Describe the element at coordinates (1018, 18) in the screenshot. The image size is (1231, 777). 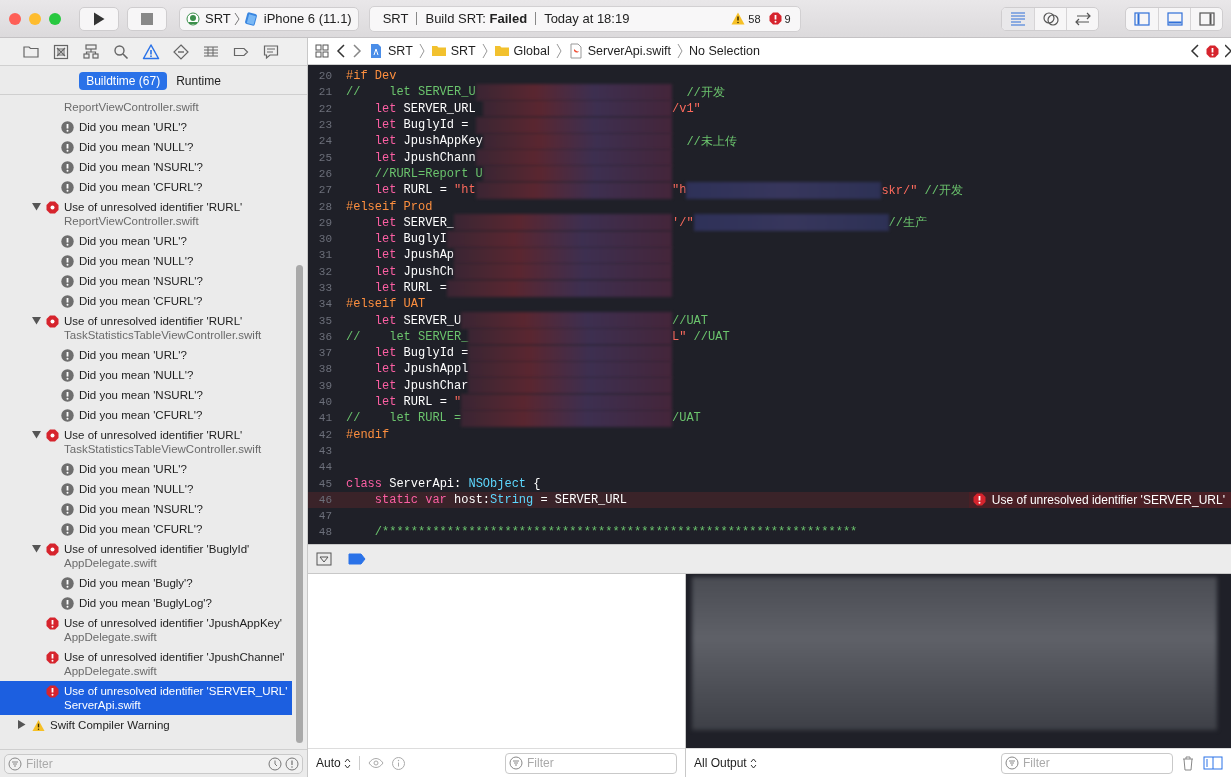
I see `lines-icon` at that location.